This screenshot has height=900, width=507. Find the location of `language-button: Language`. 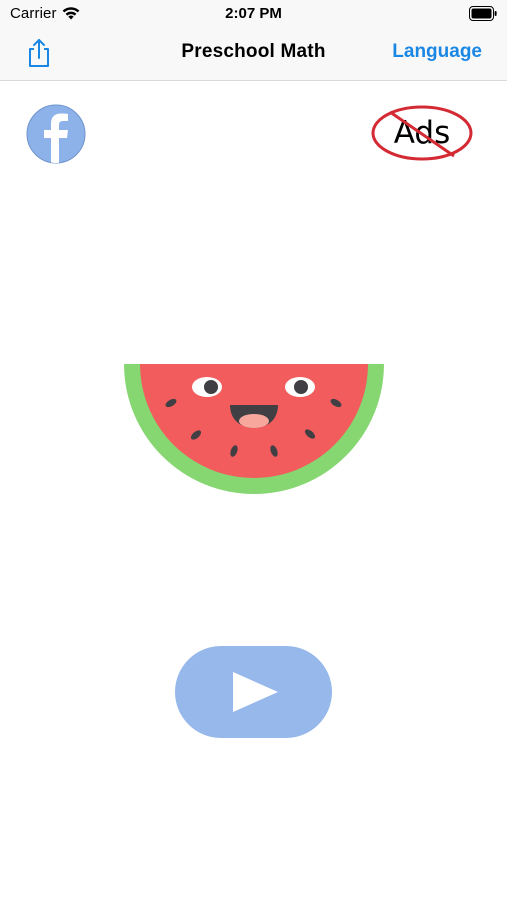

language-button: Language is located at coordinates (437, 52).